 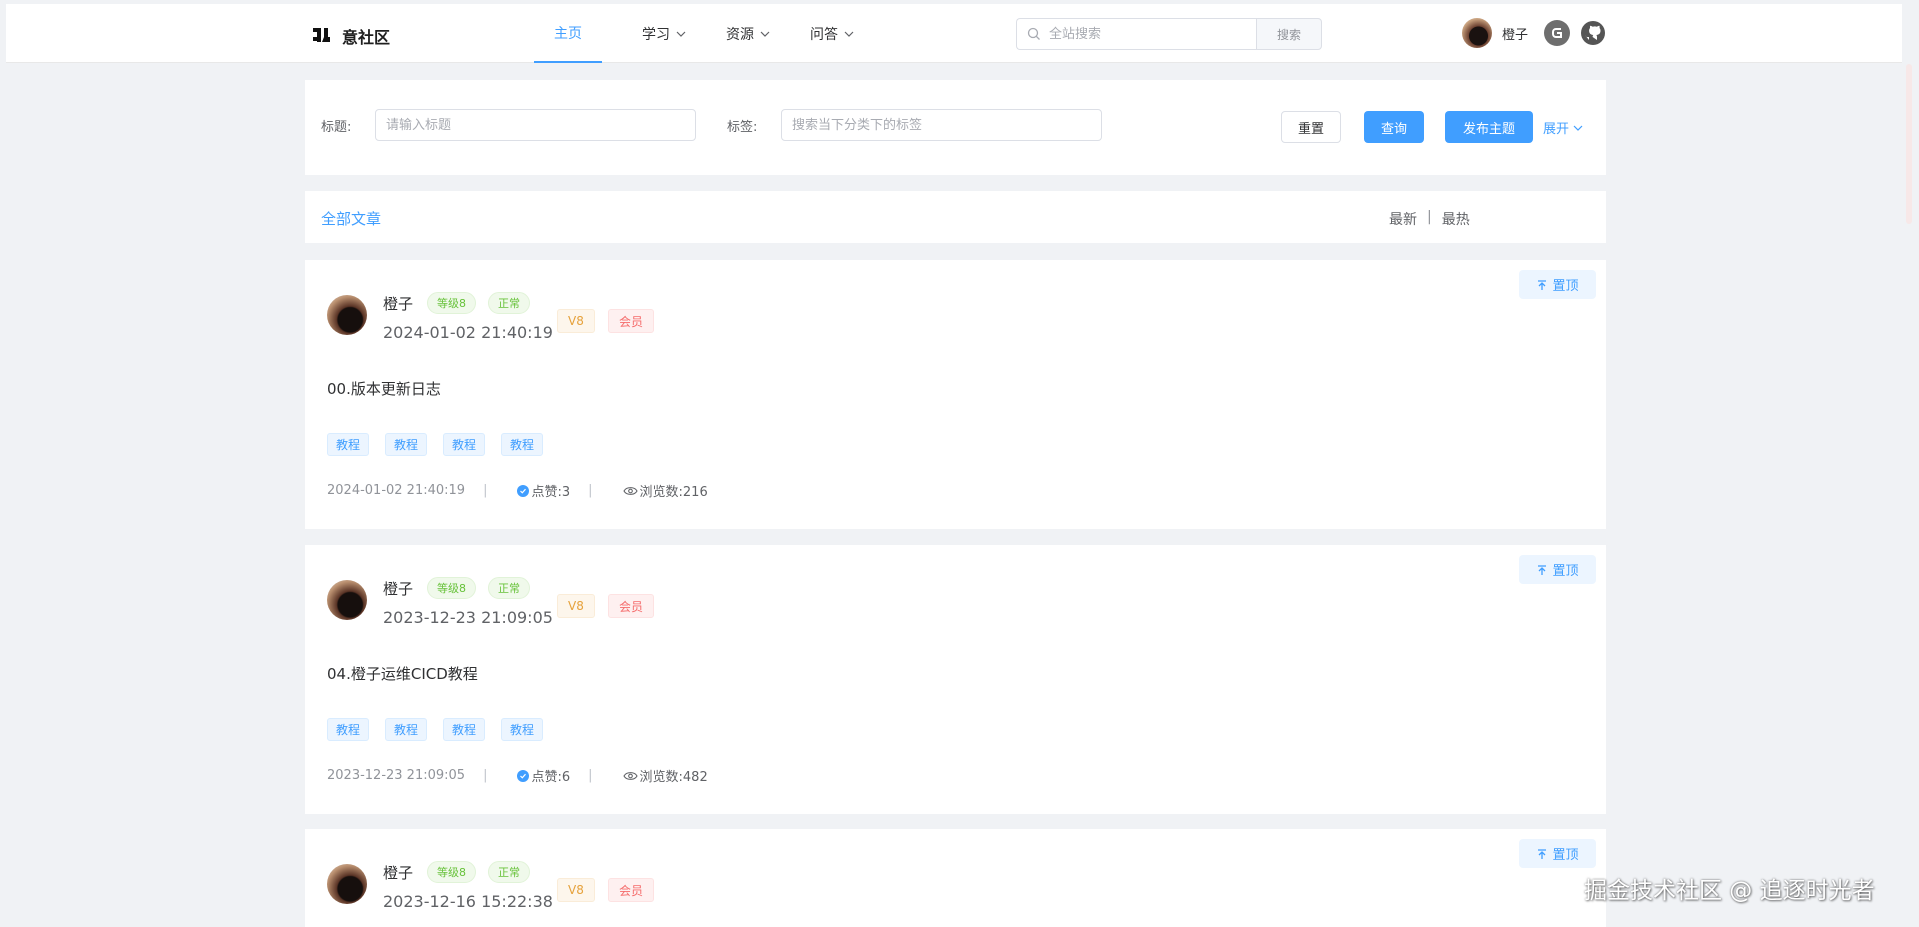 What do you see at coordinates (742, 127) in the screenshot?
I see `tag-label: 标签:` at bounding box center [742, 127].